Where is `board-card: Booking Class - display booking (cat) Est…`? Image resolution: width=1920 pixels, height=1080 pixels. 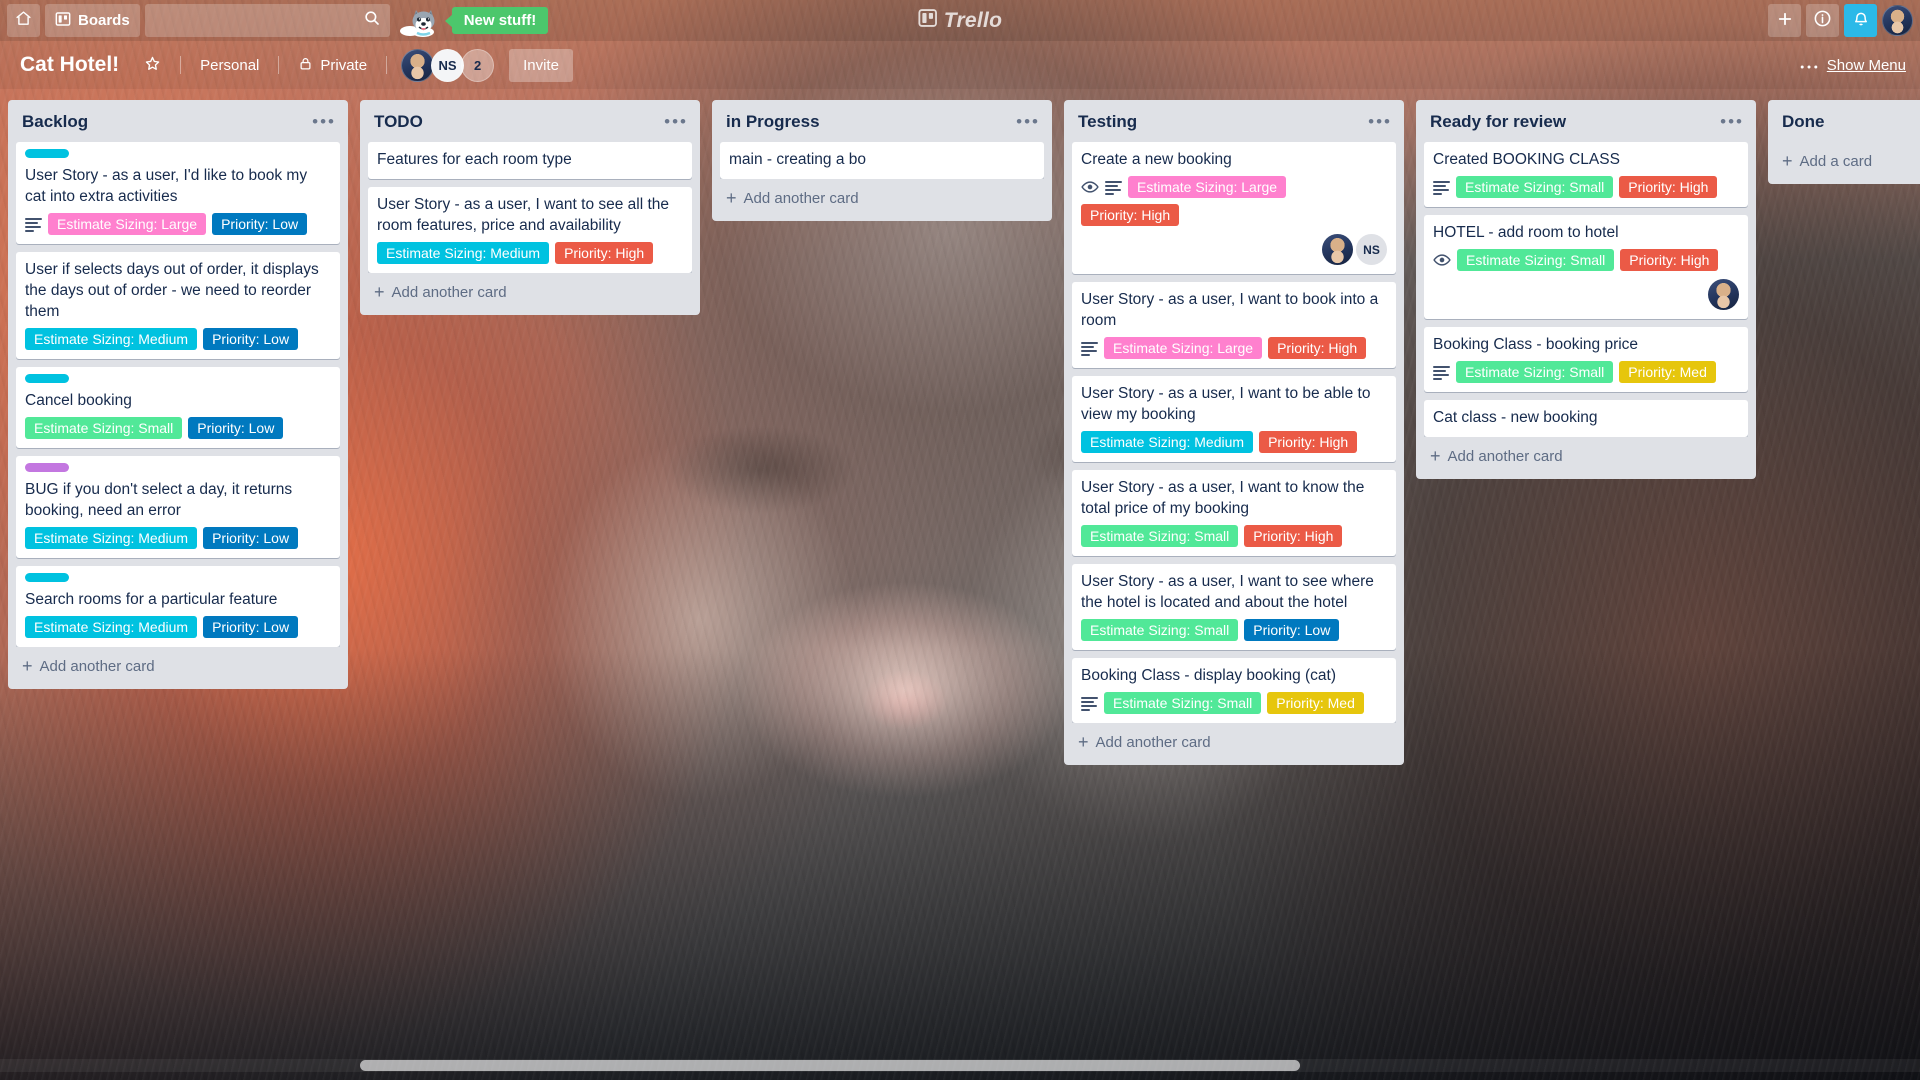
board-card: Booking Class - display booking (cat) Est… is located at coordinates (1234, 690).